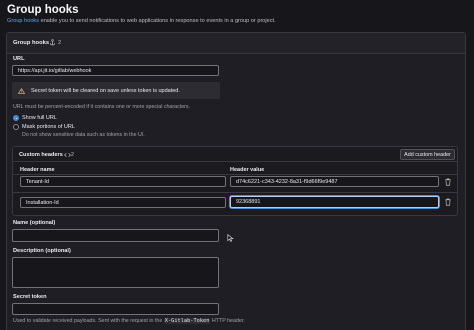 The width and height of the screenshot is (474, 330). Describe the element at coordinates (187, 321) in the screenshot. I see `header-code: X-Gitlab-Token` at that location.